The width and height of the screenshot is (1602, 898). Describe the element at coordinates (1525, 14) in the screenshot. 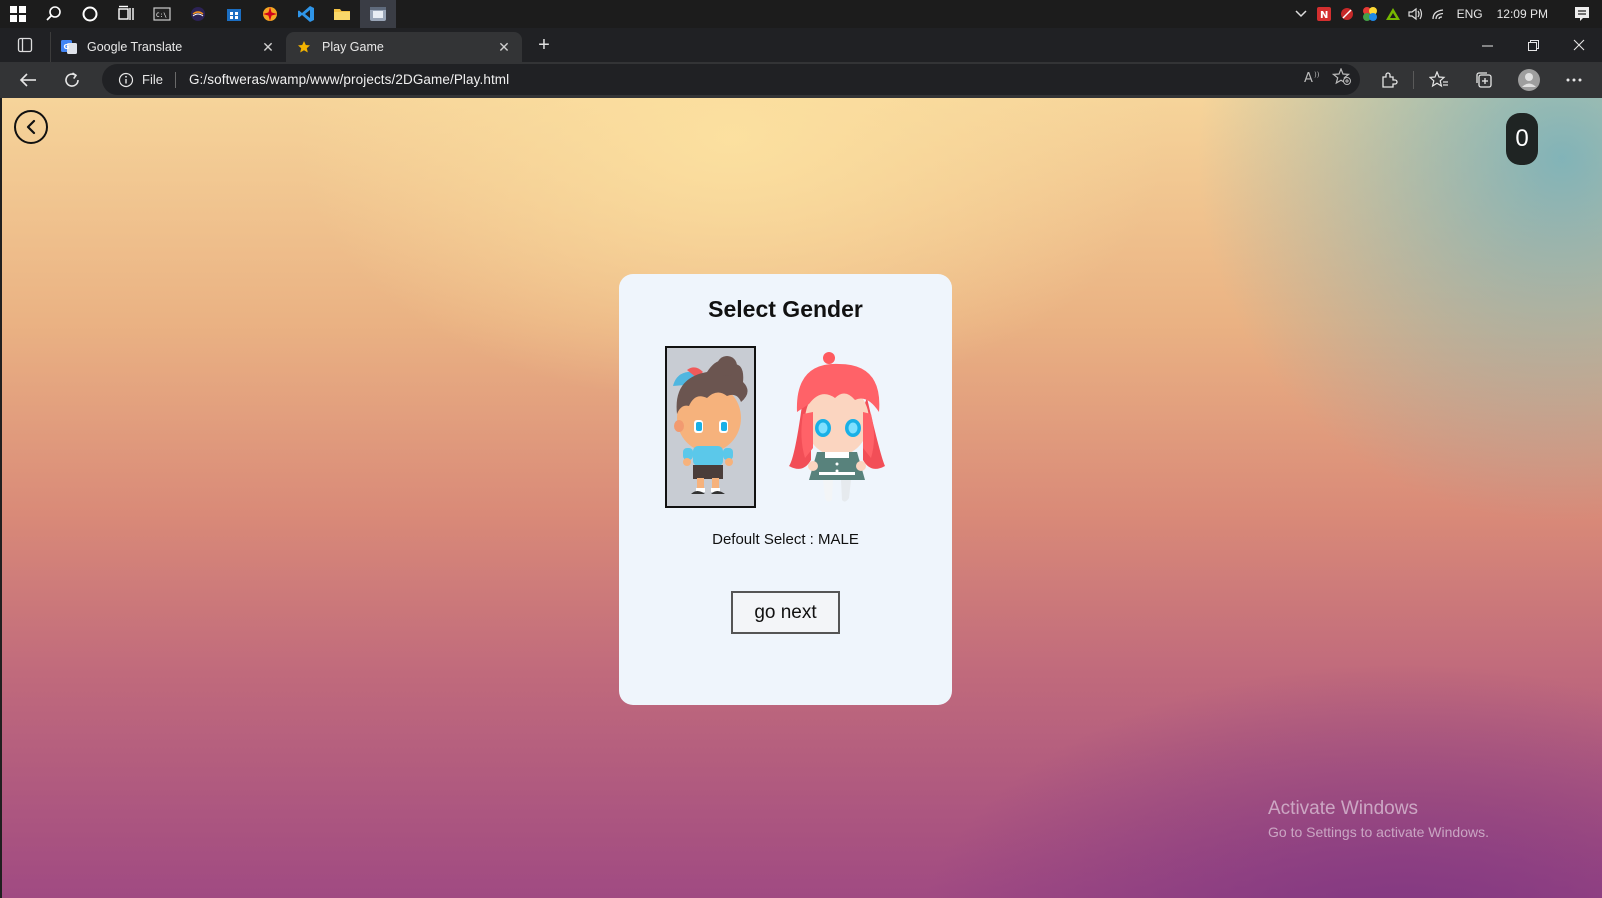

I see `clock: 12:09 PM` at that location.